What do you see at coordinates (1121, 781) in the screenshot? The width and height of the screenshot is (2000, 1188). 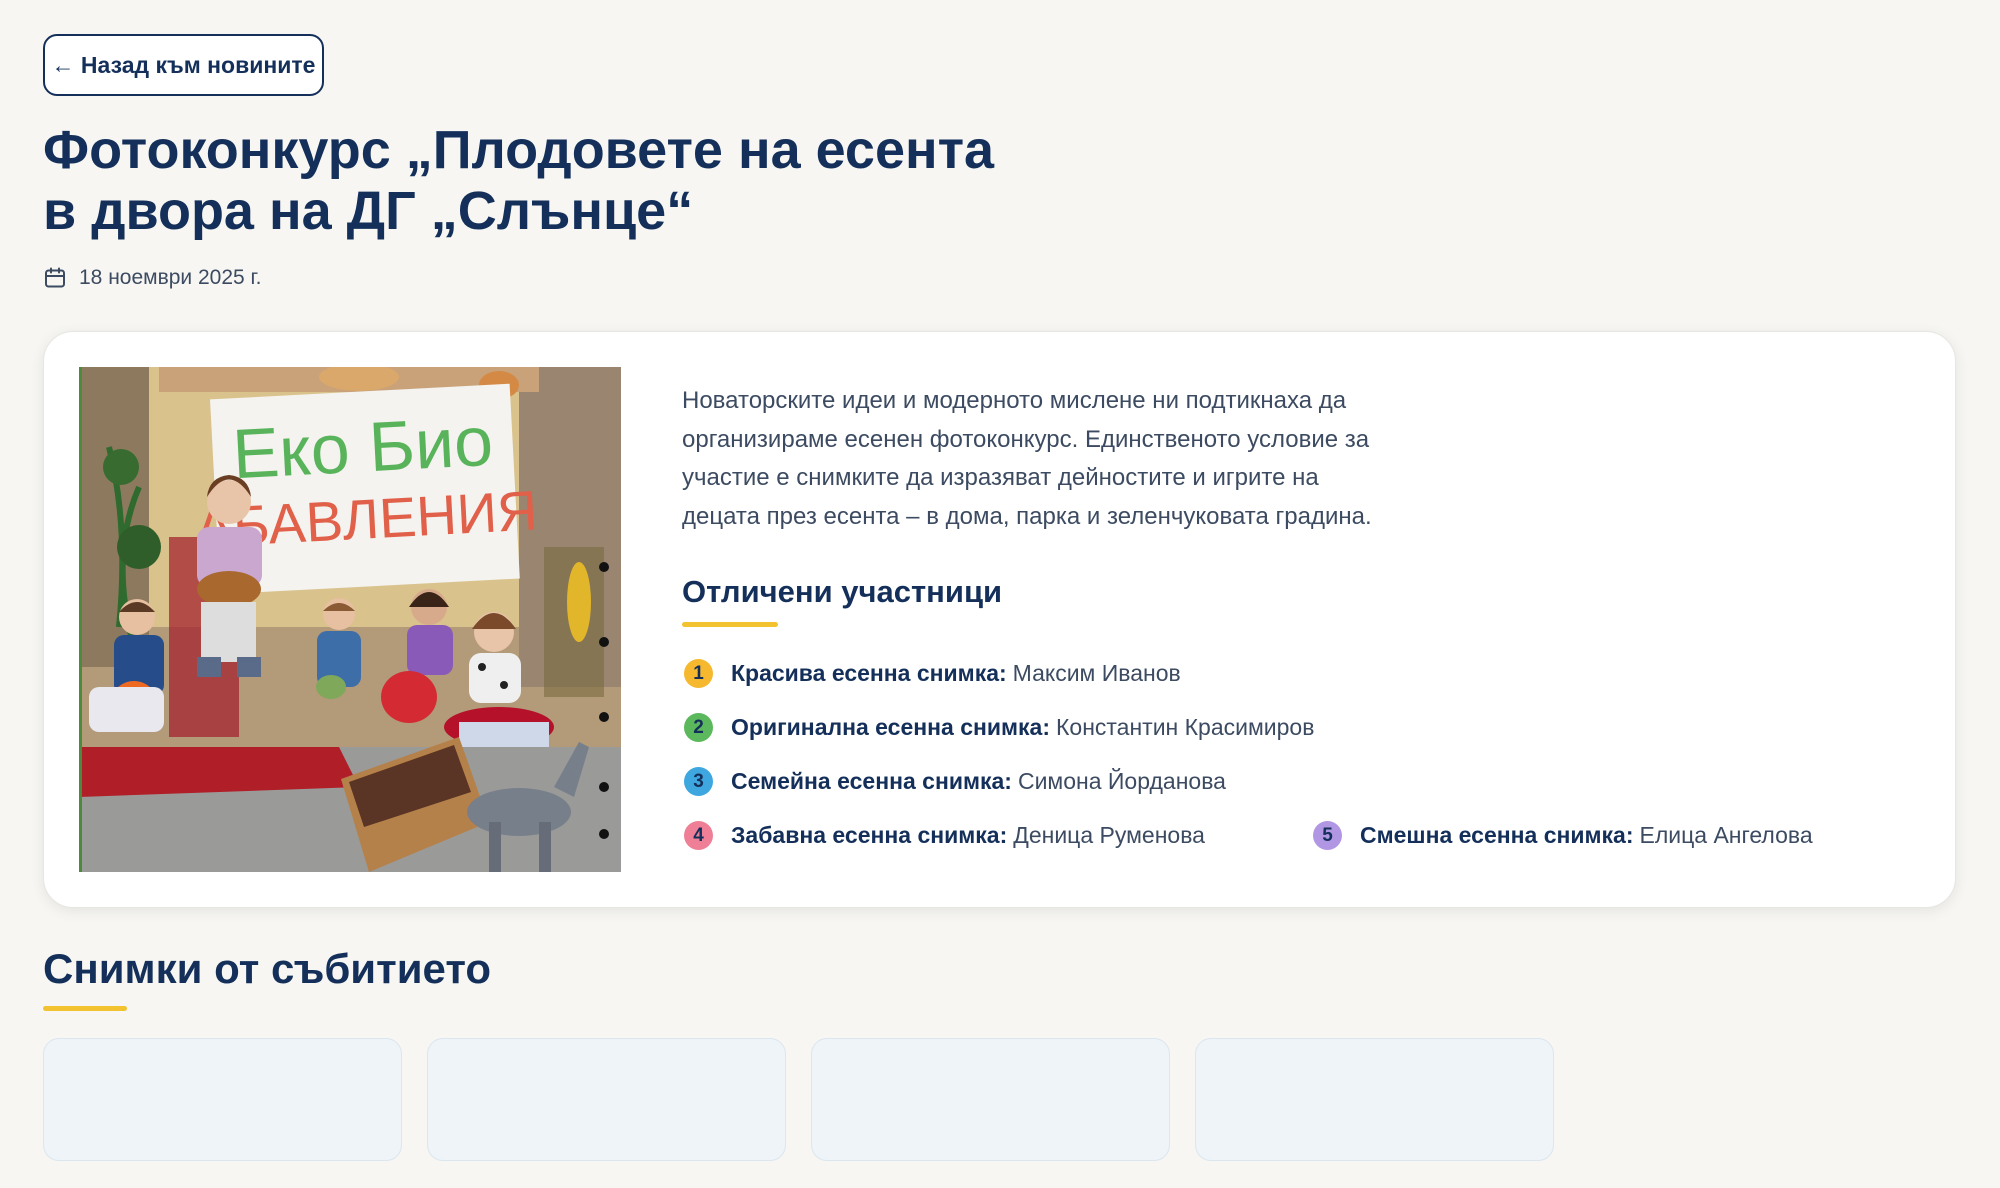 I see `winner-name: Симона Йорданова` at bounding box center [1121, 781].